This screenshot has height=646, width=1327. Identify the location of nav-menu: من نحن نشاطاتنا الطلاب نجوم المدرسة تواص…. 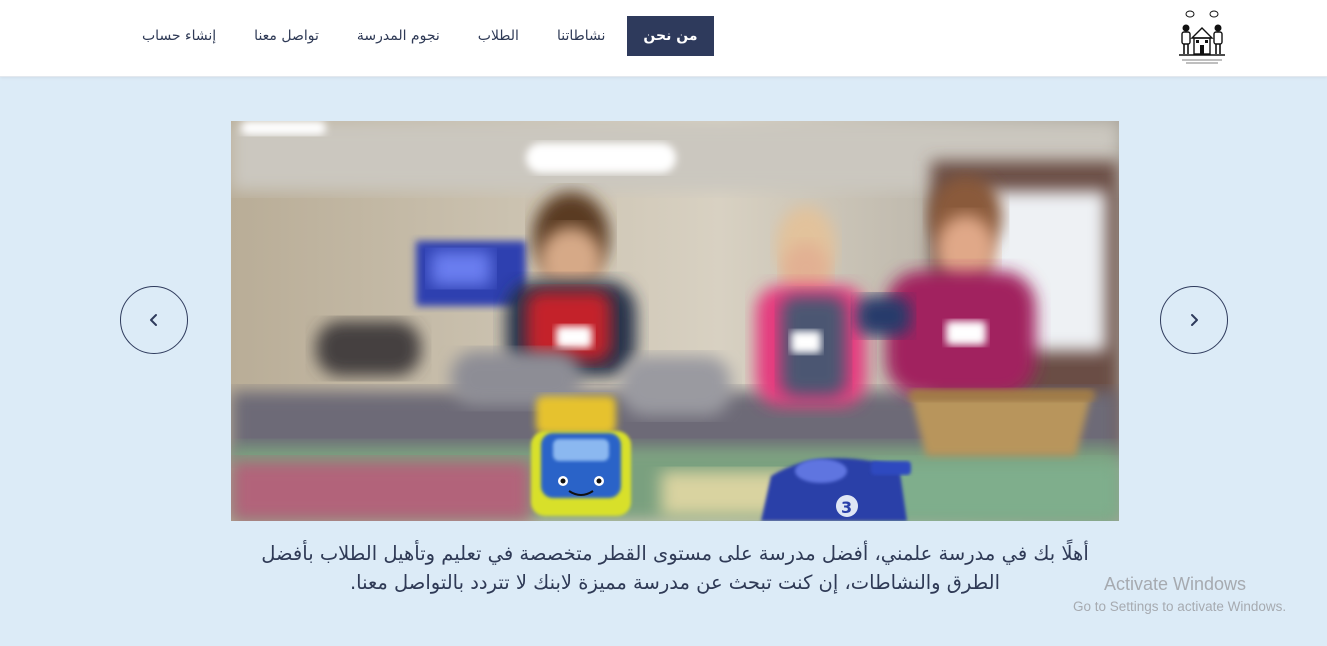
(417, 36).